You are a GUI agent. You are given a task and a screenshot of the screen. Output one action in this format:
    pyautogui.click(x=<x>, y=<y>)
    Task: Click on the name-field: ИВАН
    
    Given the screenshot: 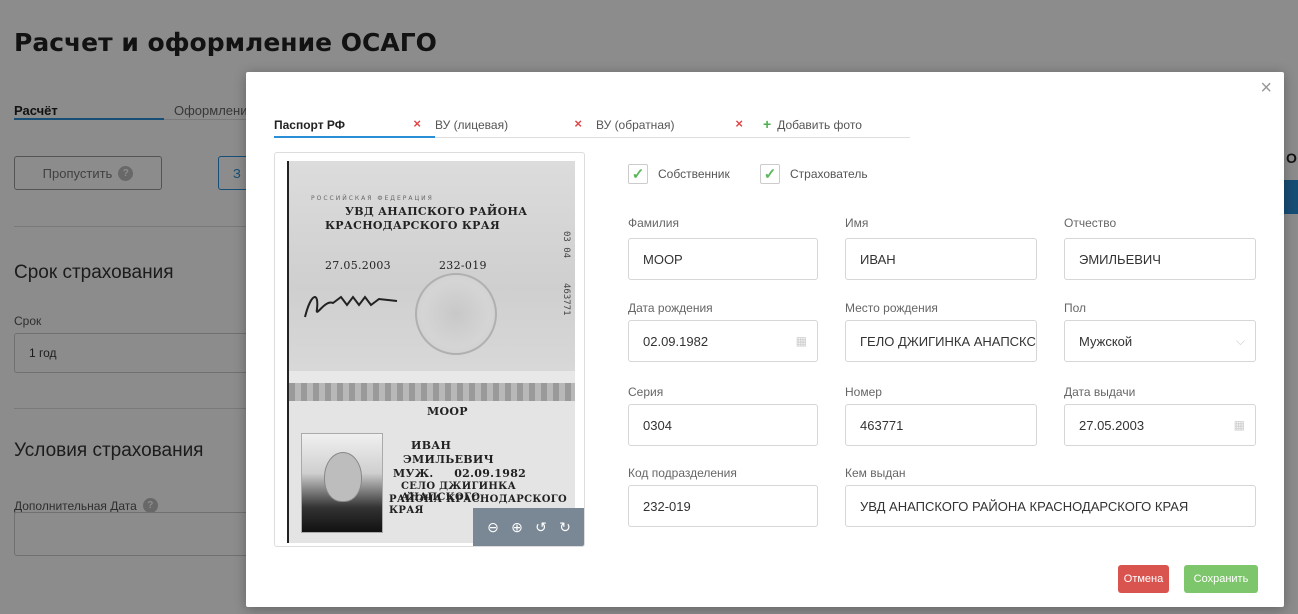 What is the action you would take?
    pyautogui.click(x=941, y=259)
    